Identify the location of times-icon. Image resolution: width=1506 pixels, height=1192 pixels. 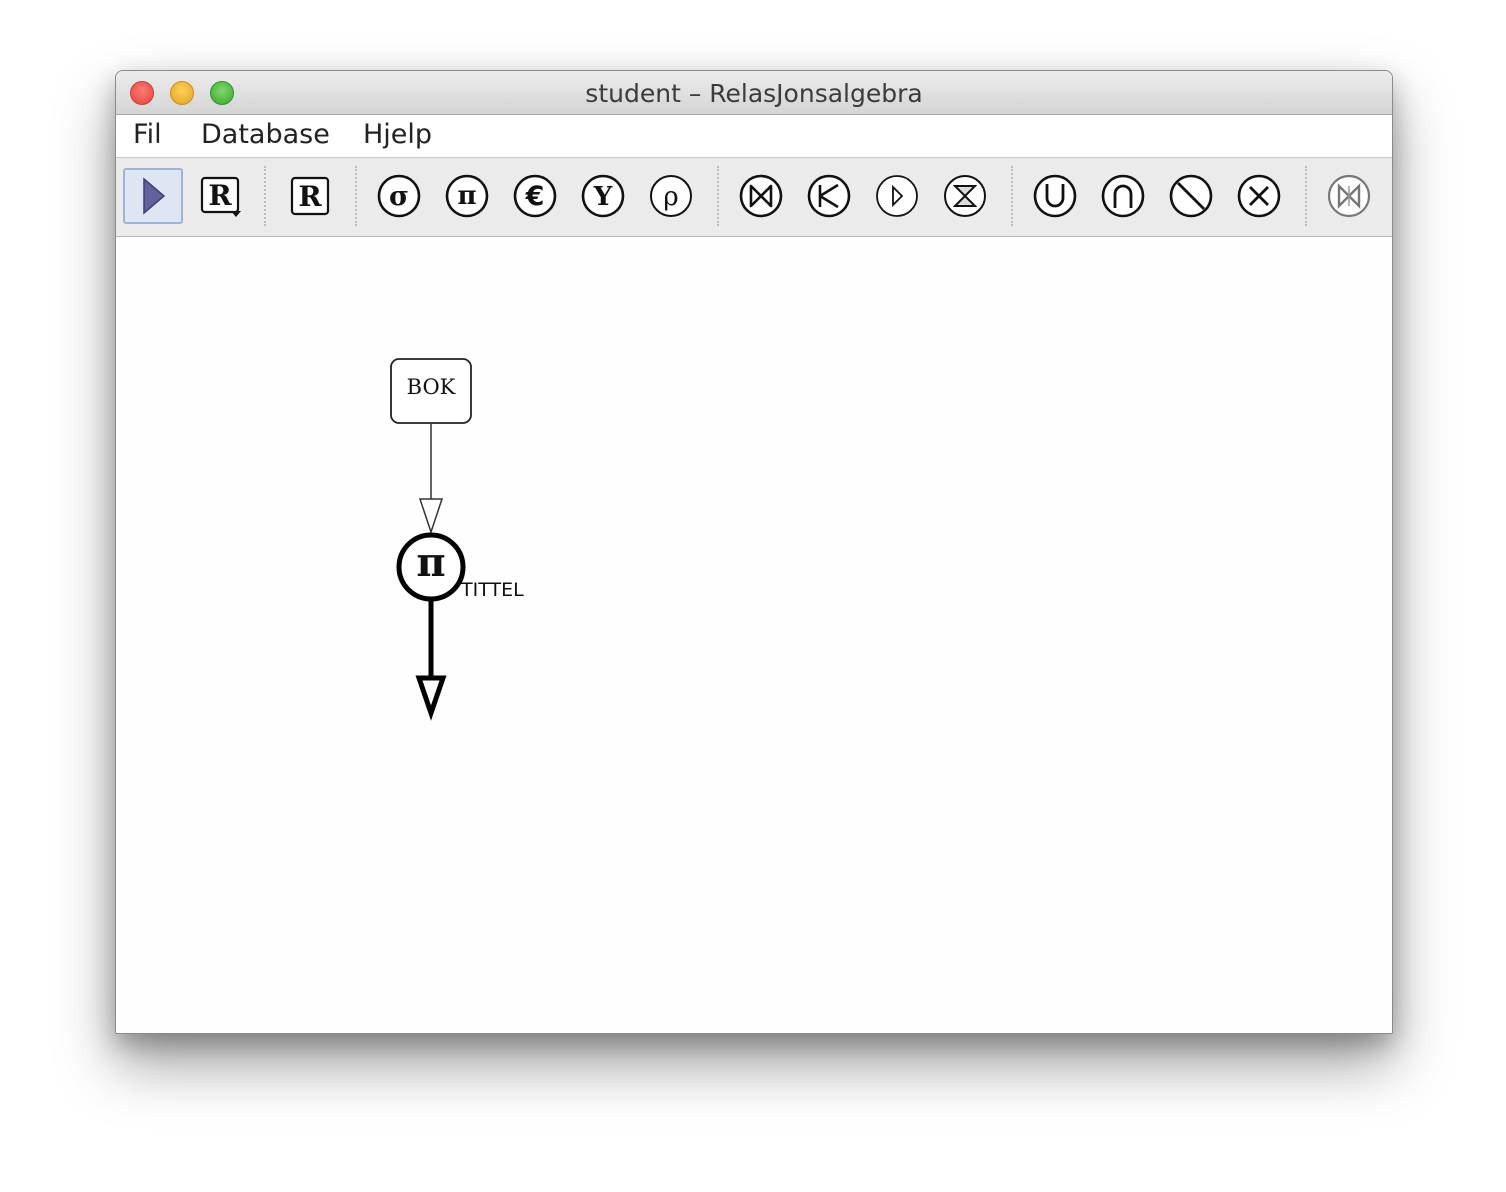
(1259, 196).